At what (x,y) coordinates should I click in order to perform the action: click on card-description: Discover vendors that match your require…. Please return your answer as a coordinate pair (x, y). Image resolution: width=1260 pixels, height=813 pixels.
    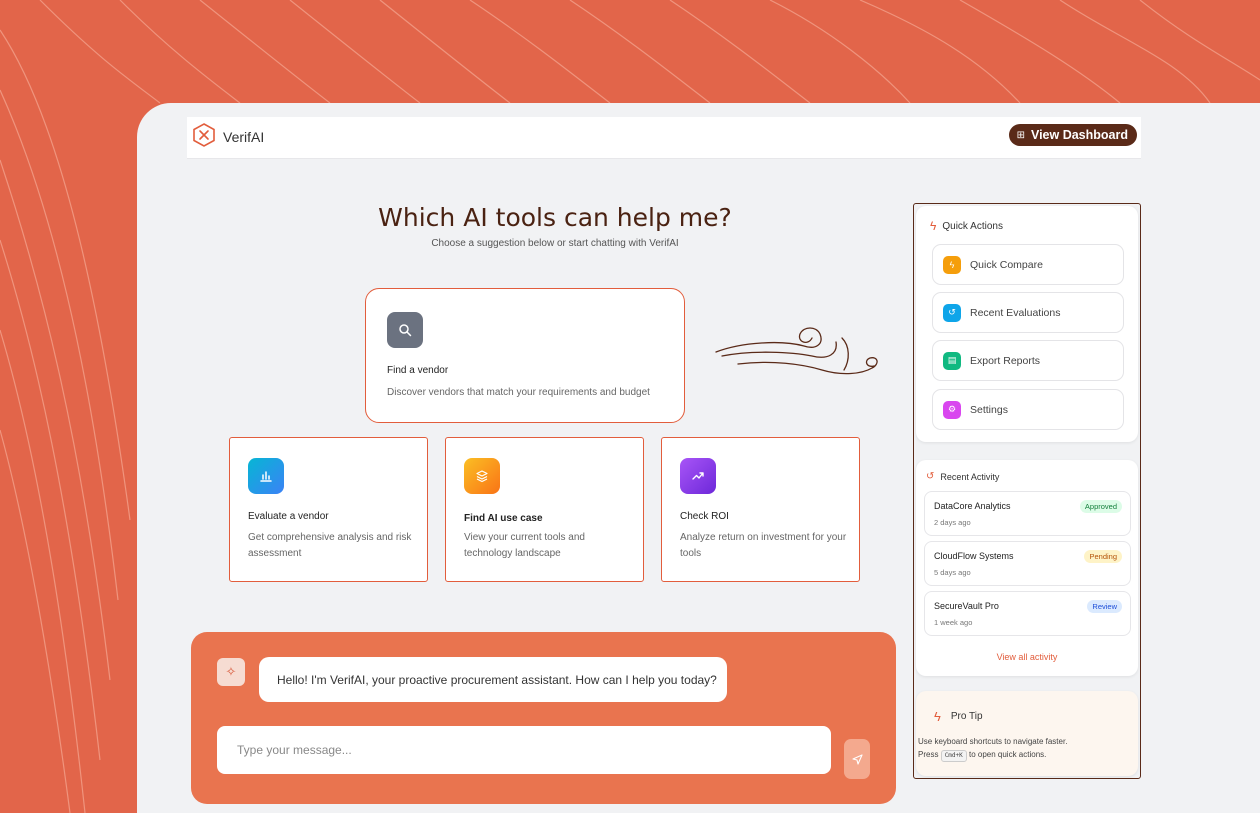
    Looking at the image, I should click on (518, 392).